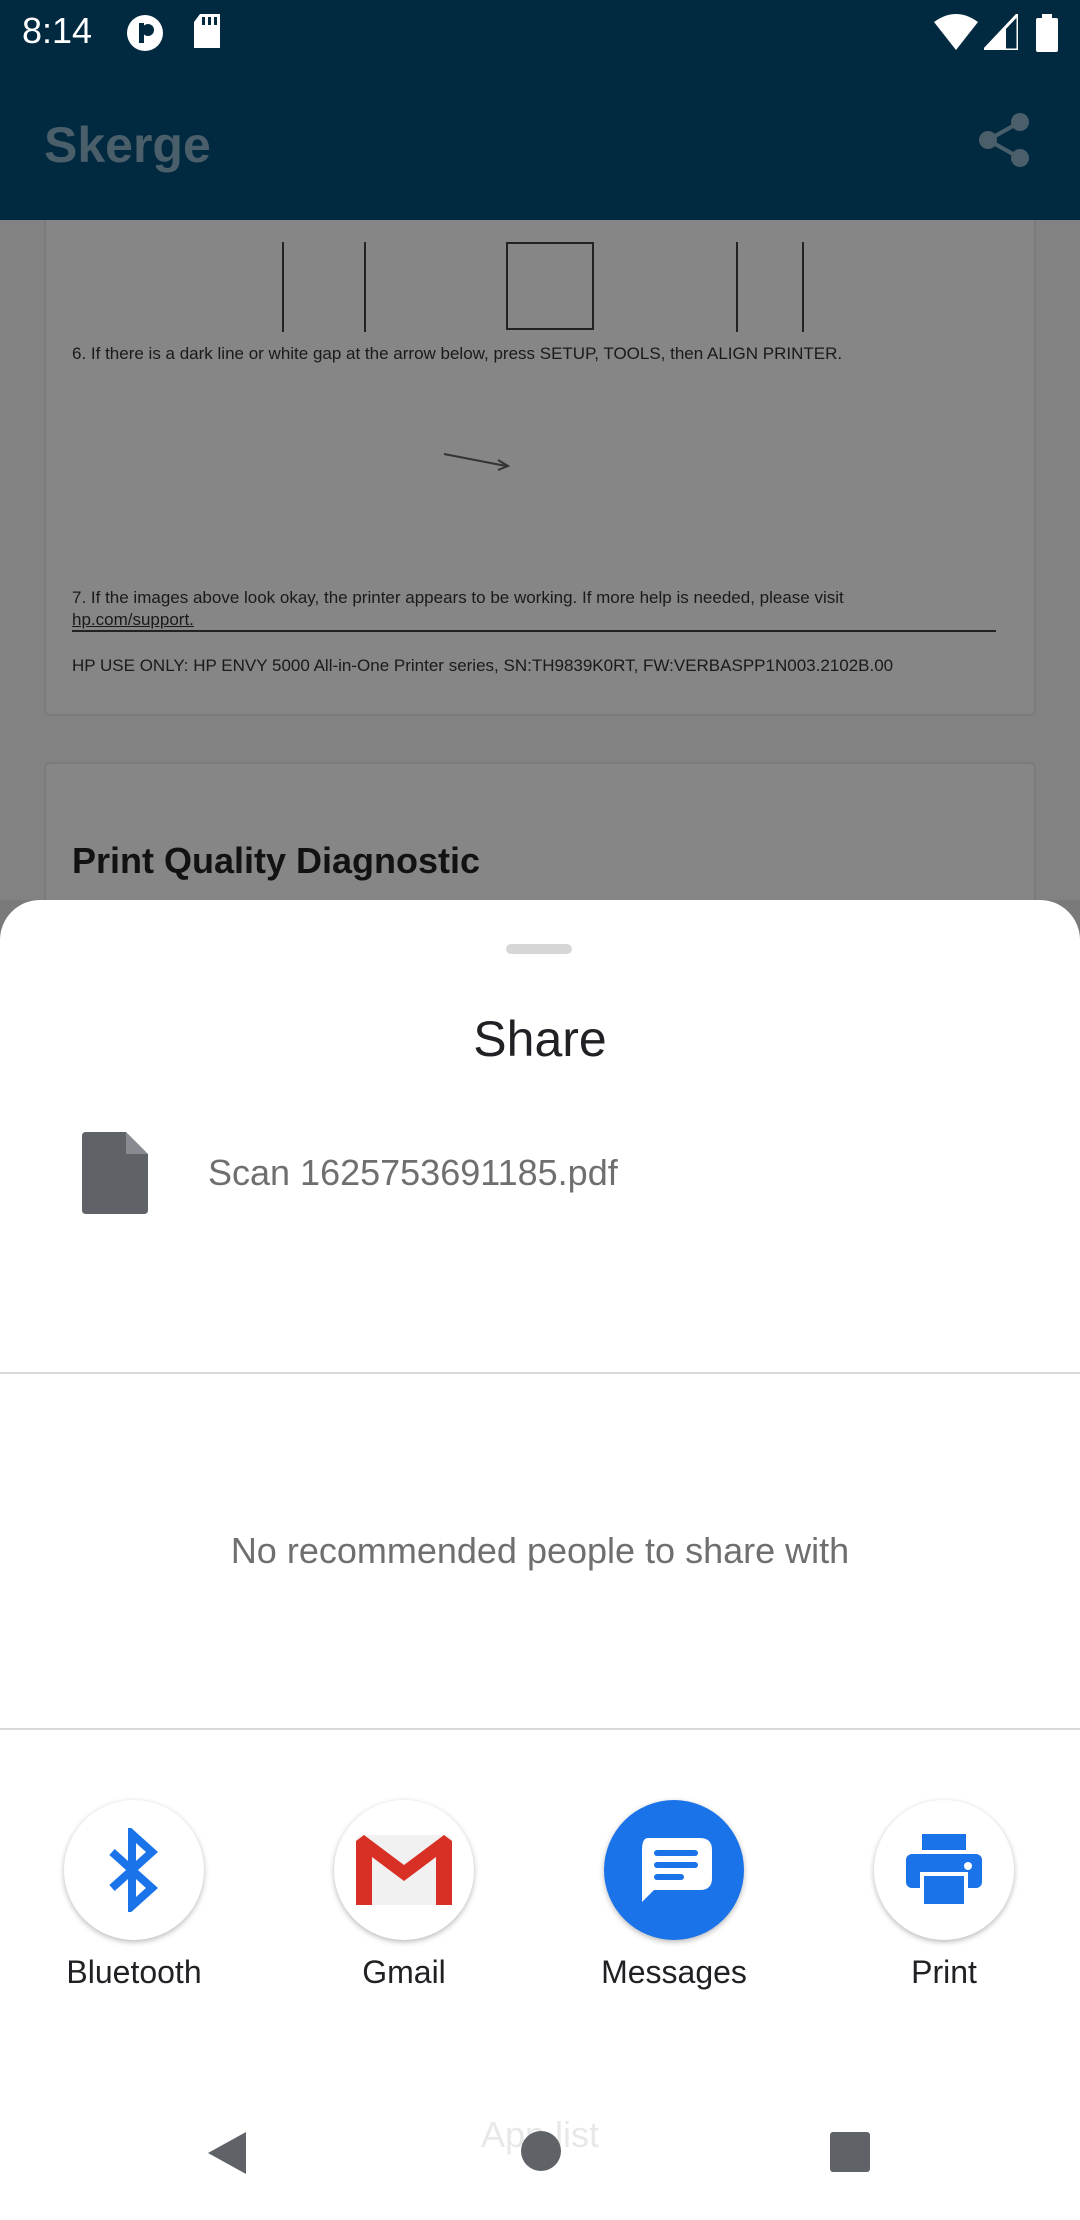 The height and width of the screenshot is (2220, 1080). What do you see at coordinates (1047, 33) in the screenshot?
I see `battery-icon` at bounding box center [1047, 33].